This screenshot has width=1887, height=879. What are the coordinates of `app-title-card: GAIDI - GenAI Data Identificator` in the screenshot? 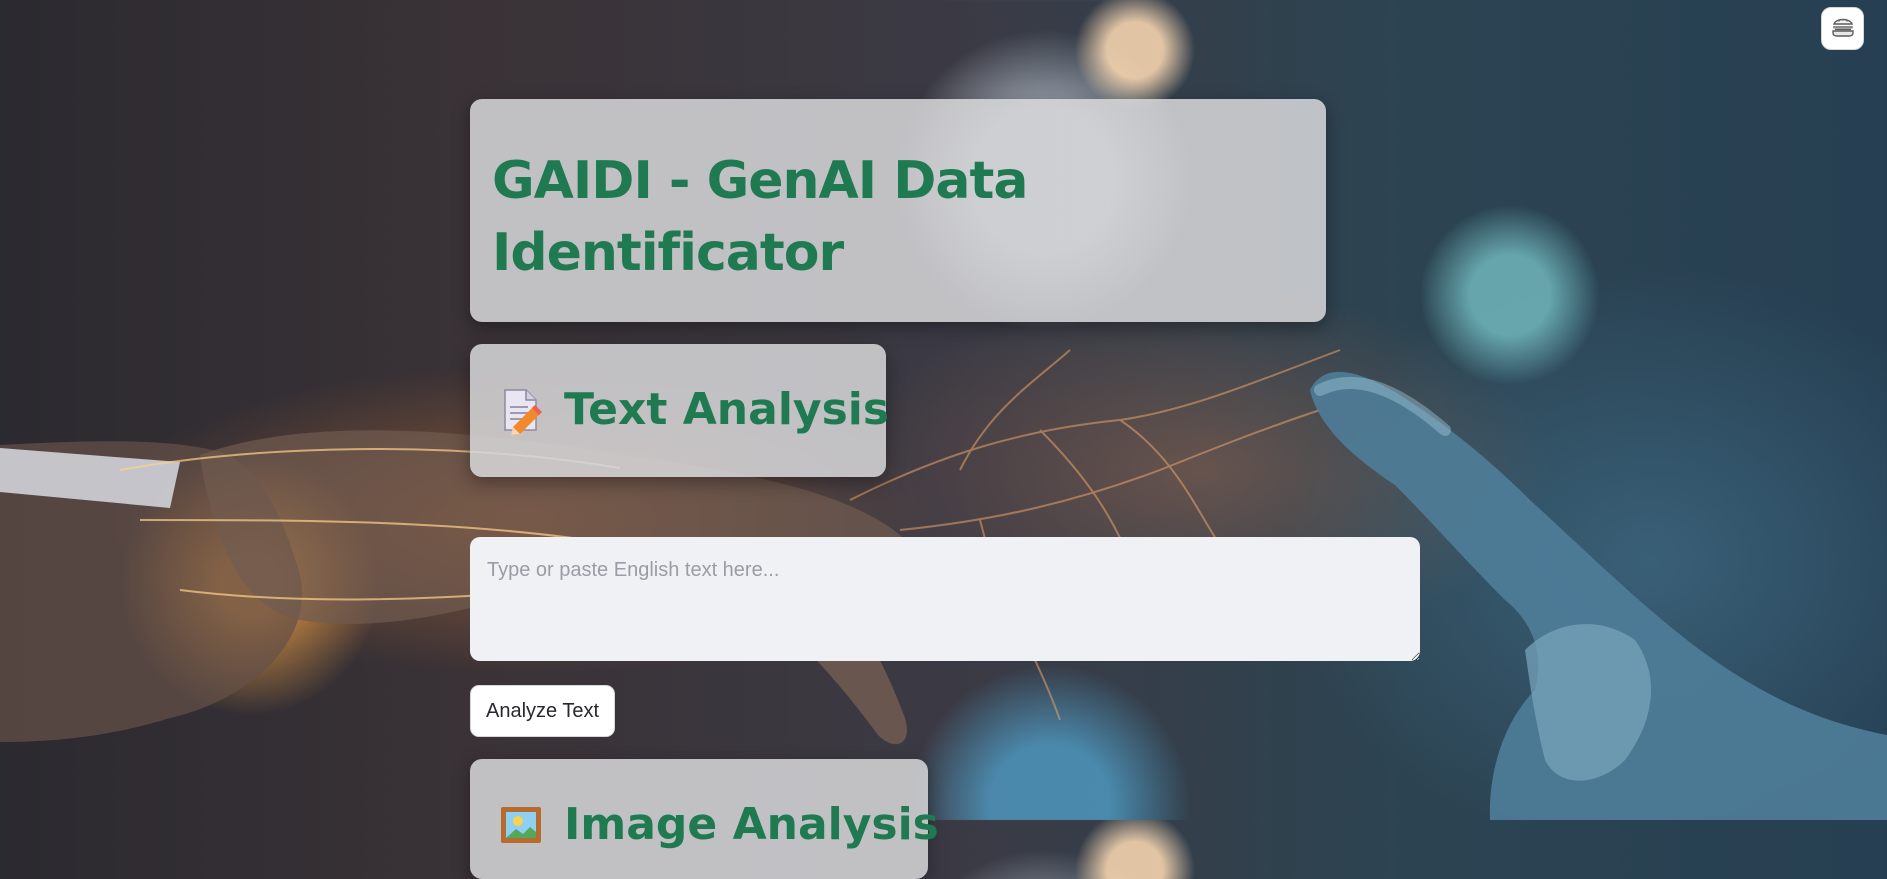 It's located at (898, 210).